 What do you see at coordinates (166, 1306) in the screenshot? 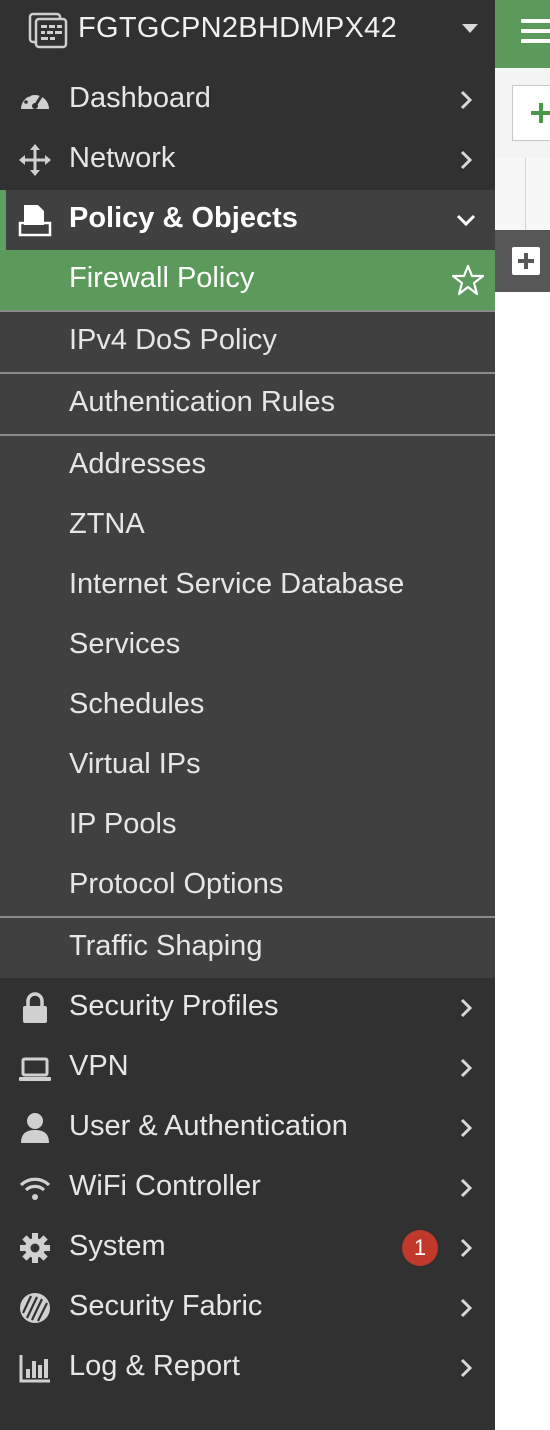
I see `menu-label: Security Fabric` at bounding box center [166, 1306].